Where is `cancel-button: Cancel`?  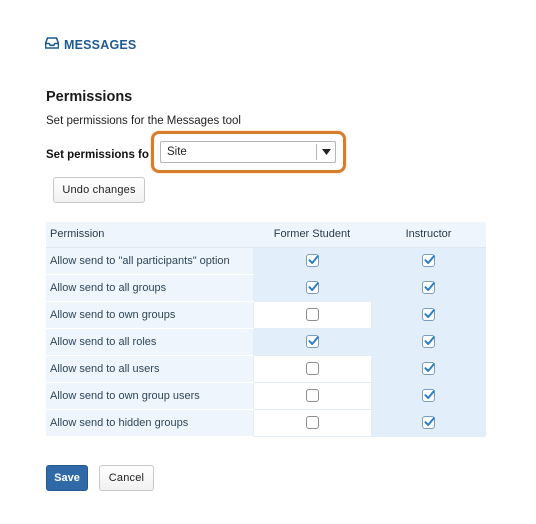
cancel-button: Cancel is located at coordinates (126, 478).